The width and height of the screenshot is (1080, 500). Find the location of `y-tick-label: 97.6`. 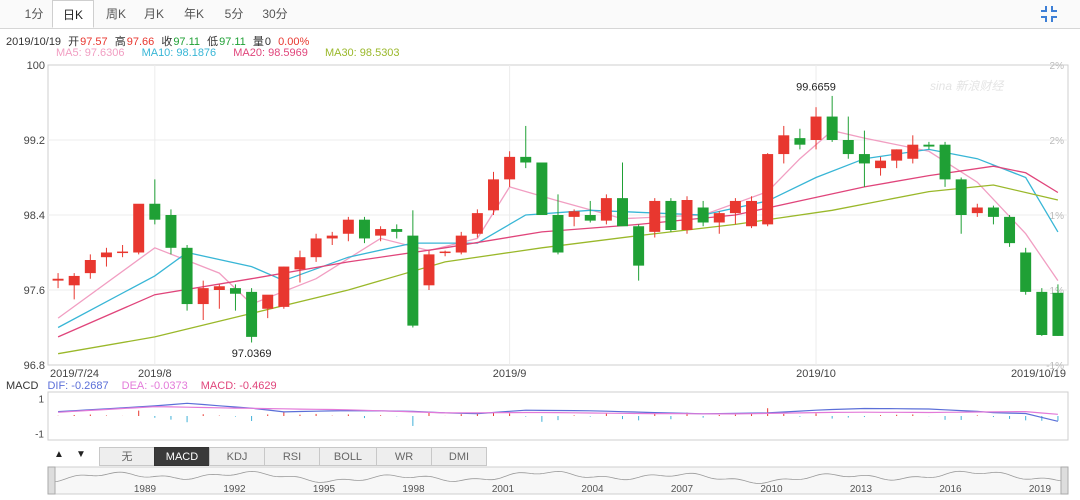

y-tick-label: 97.6 is located at coordinates (34, 291).